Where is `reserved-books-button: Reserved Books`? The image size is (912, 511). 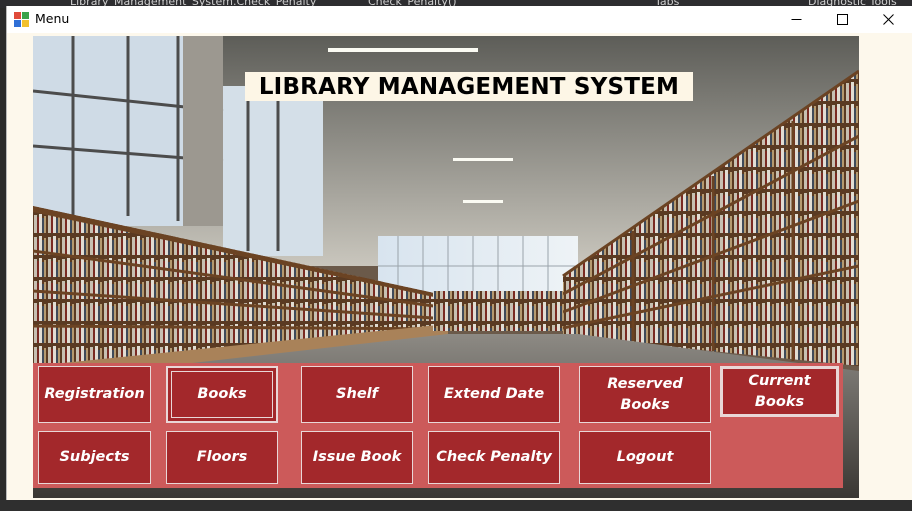 reserved-books-button: Reserved Books is located at coordinates (645, 394).